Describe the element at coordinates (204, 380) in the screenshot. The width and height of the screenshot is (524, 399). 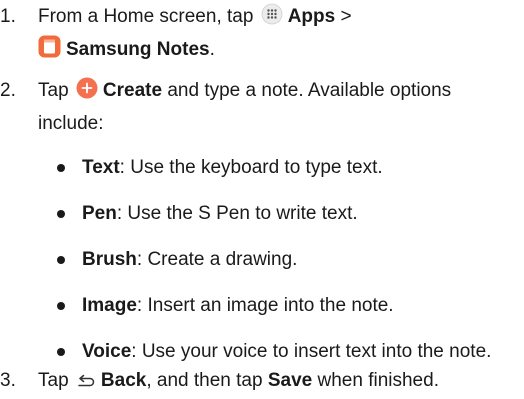
I see `step-text-mid: , and then tap` at that location.